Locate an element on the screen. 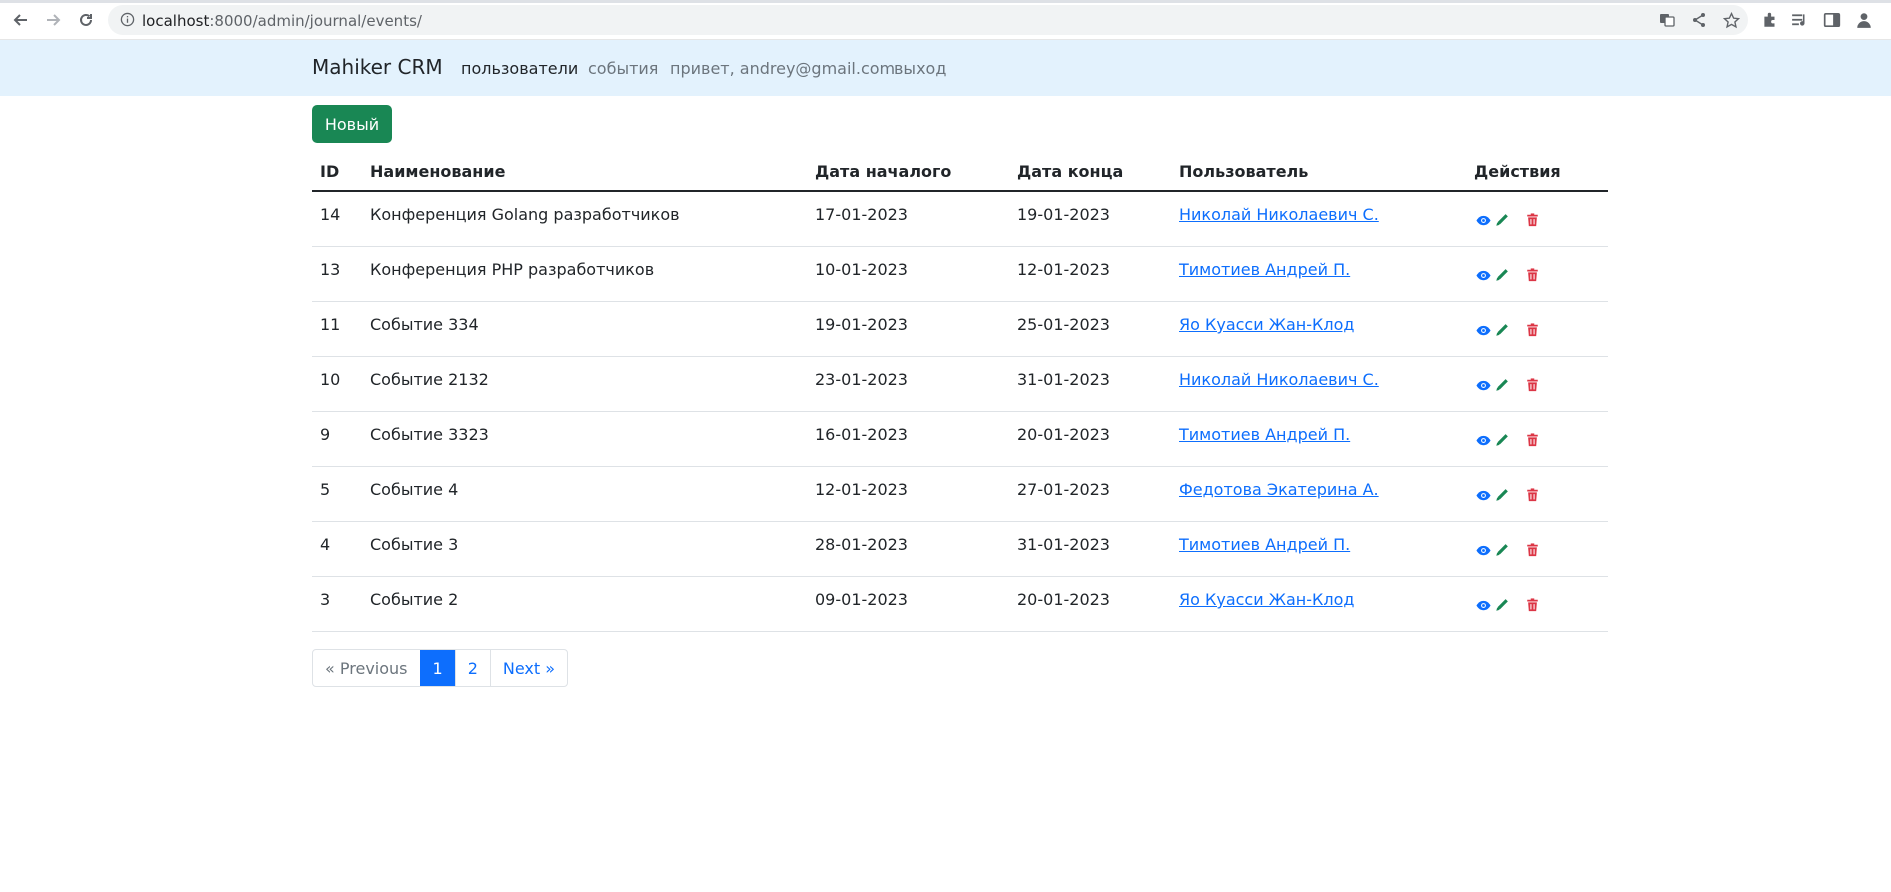  media-control-icon is located at coordinates (1800, 20).